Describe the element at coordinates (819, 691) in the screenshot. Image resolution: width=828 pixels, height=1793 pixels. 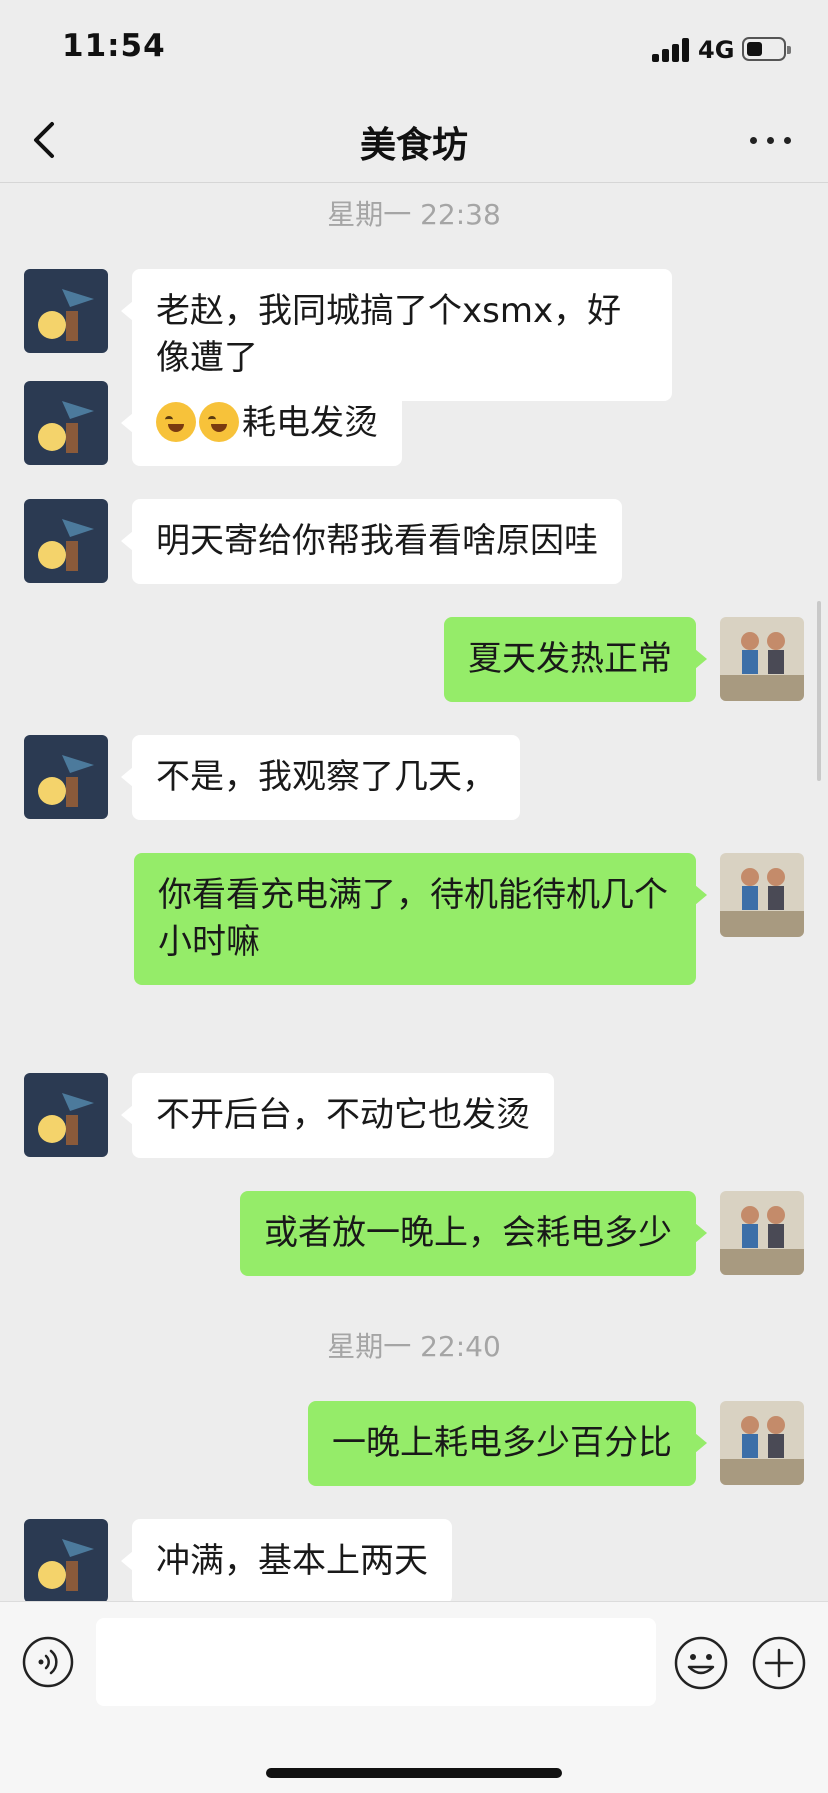
I see `scrollbar` at that location.